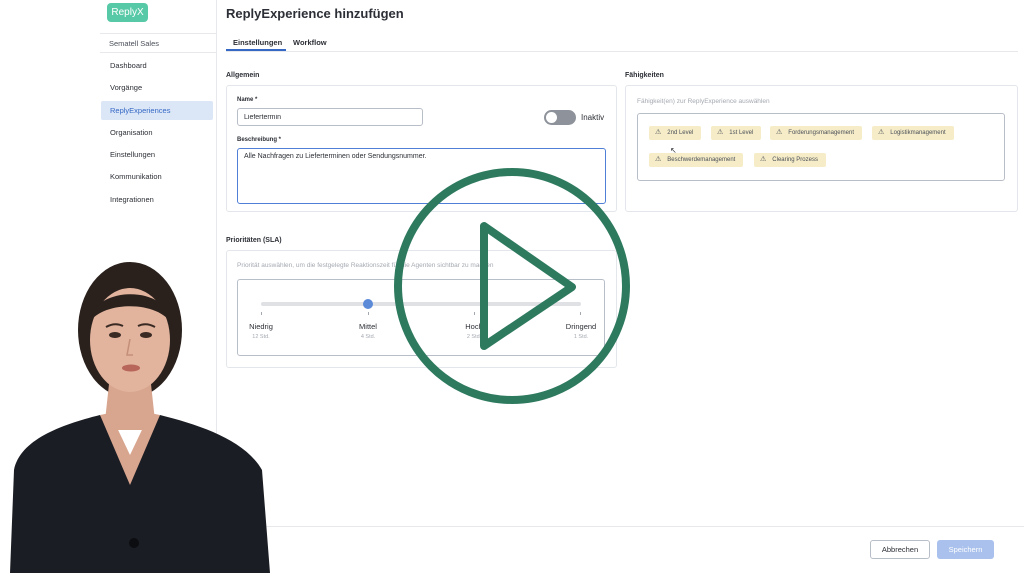 The image size is (1024, 573). I want to click on name-label: Name *, so click(247, 100).